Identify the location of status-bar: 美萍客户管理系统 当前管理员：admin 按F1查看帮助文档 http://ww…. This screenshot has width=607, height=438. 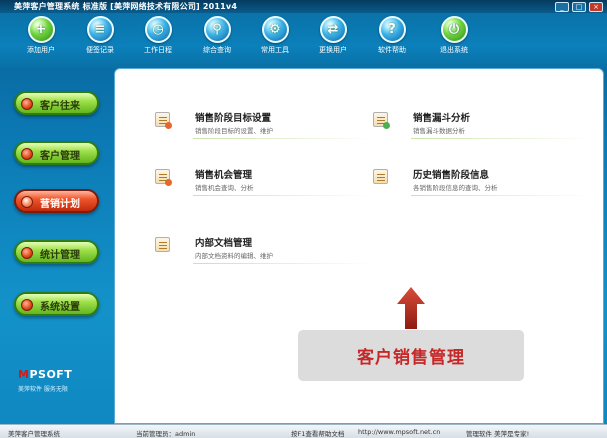
(303, 431).